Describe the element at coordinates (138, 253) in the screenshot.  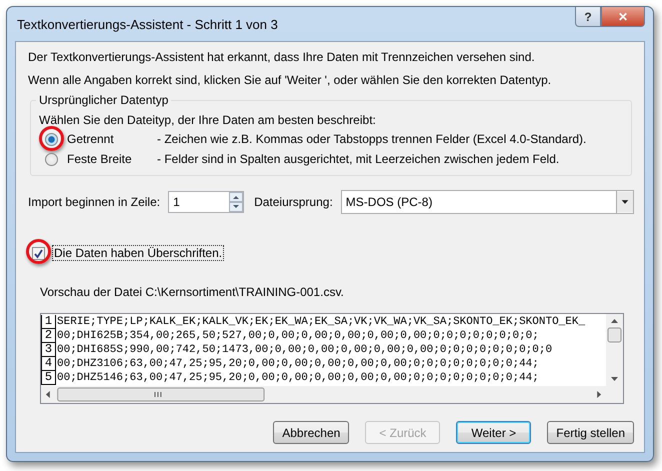
I see `checkbox-label: Die Daten haben Überschriften.` at that location.